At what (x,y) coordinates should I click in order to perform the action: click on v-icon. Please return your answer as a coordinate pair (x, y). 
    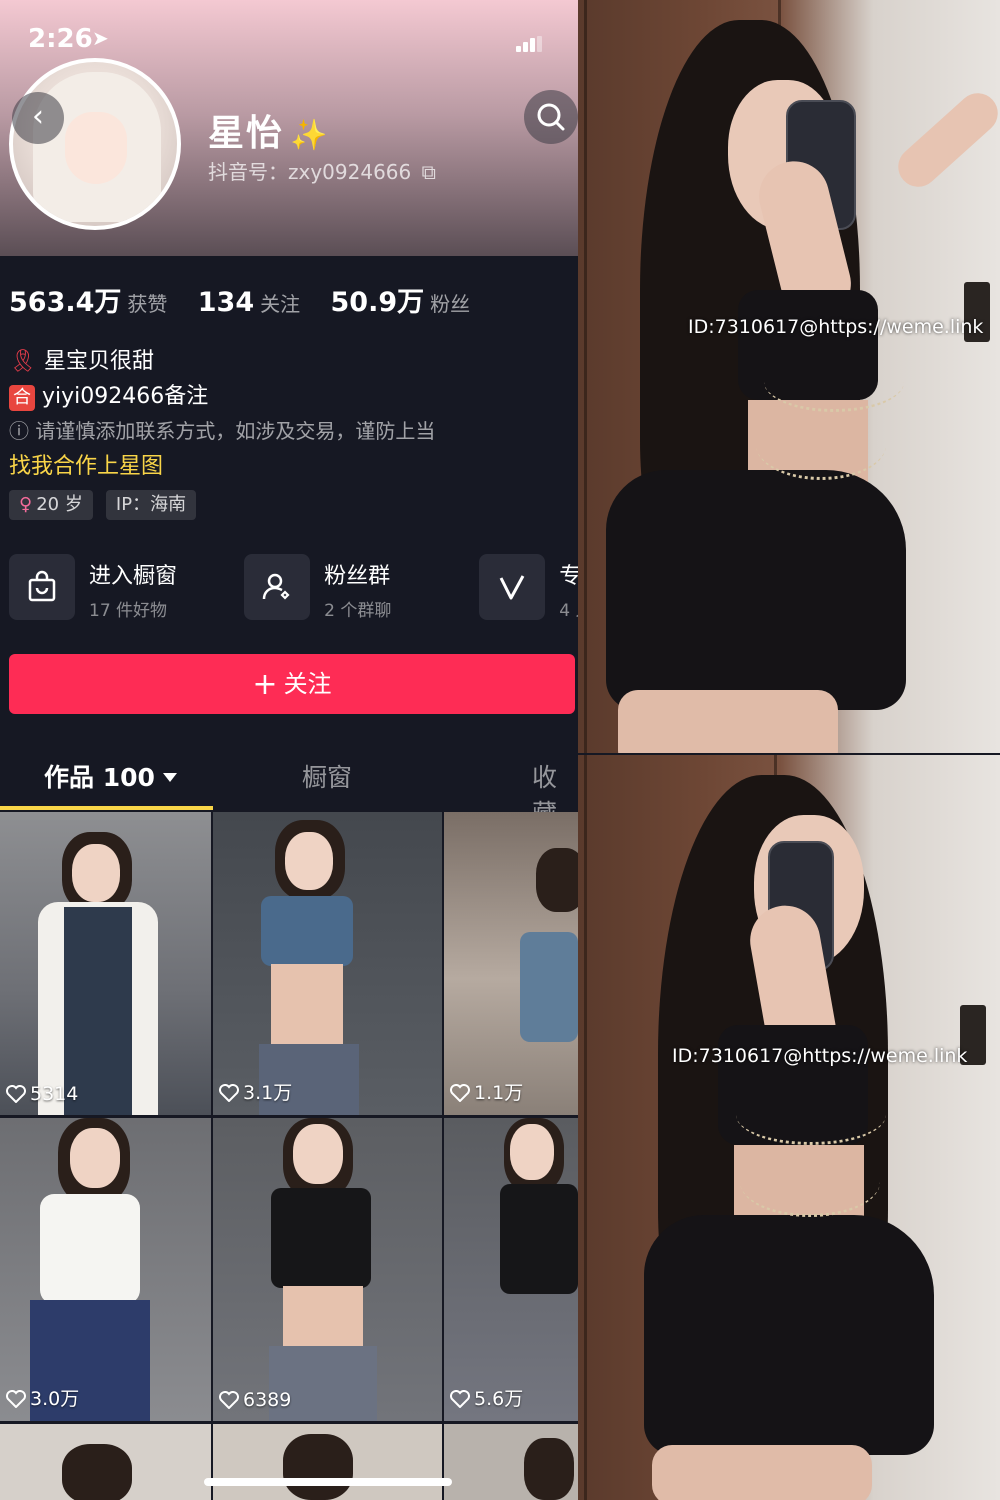
    Looking at the image, I should click on (512, 587).